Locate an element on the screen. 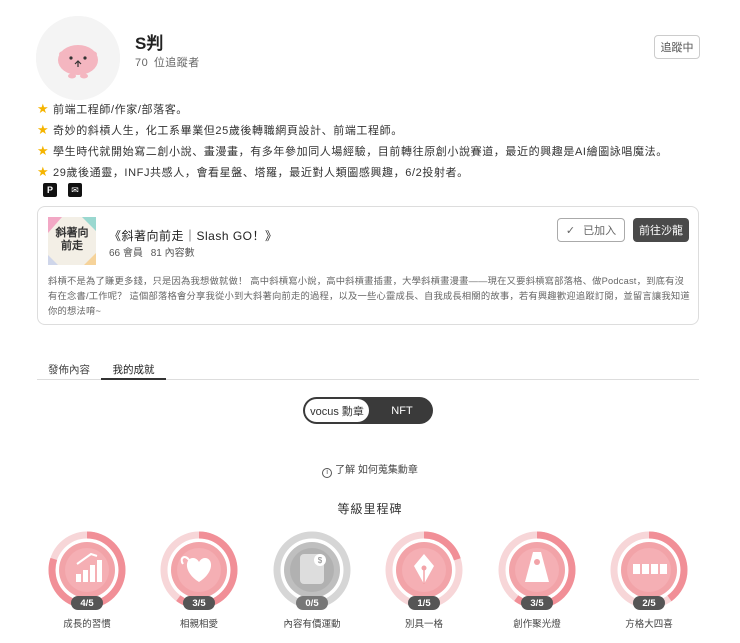  badge-level: 1/5 is located at coordinates (424, 603).